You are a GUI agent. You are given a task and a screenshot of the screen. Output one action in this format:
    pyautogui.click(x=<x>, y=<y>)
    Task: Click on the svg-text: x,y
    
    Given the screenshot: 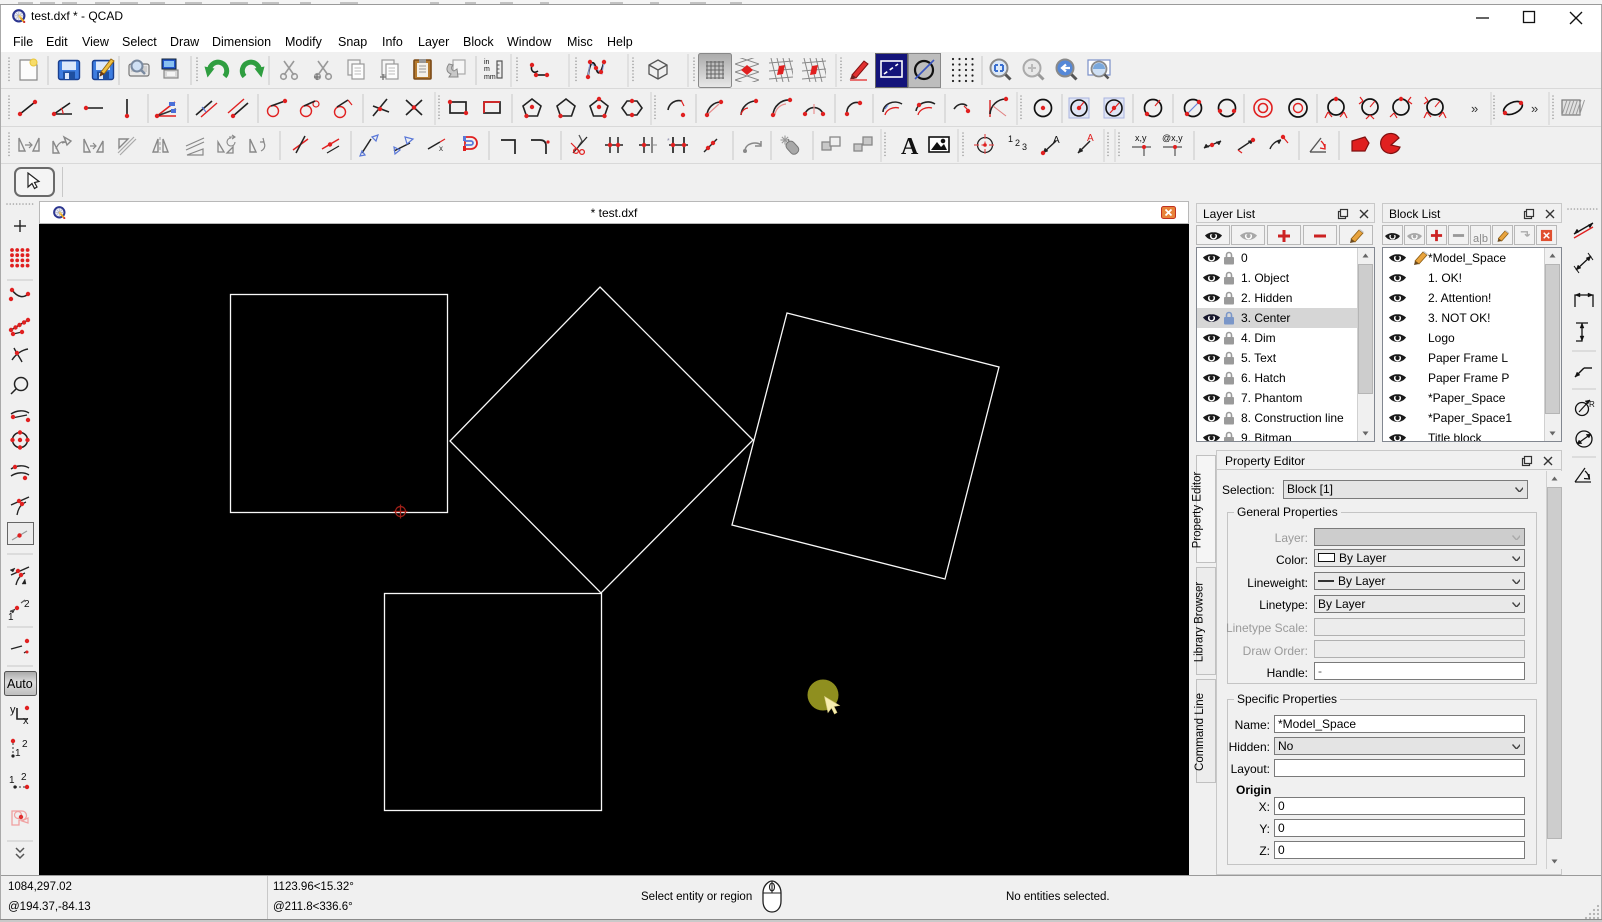 What is the action you would take?
    pyautogui.click(x=1141, y=138)
    